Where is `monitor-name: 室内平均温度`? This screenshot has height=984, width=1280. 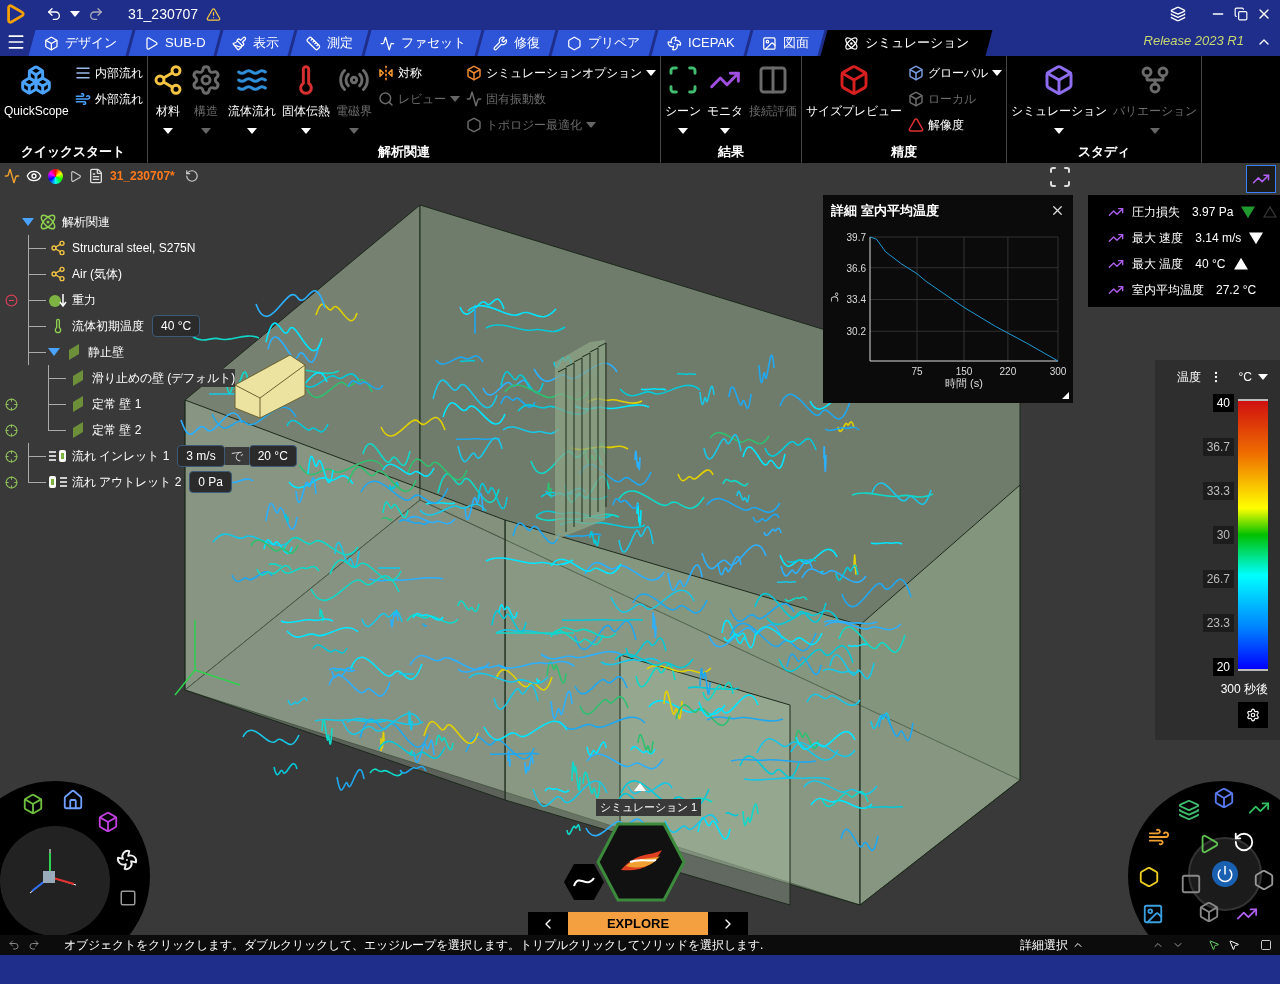
monitor-name: 室内平均温度 is located at coordinates (1168, 290).